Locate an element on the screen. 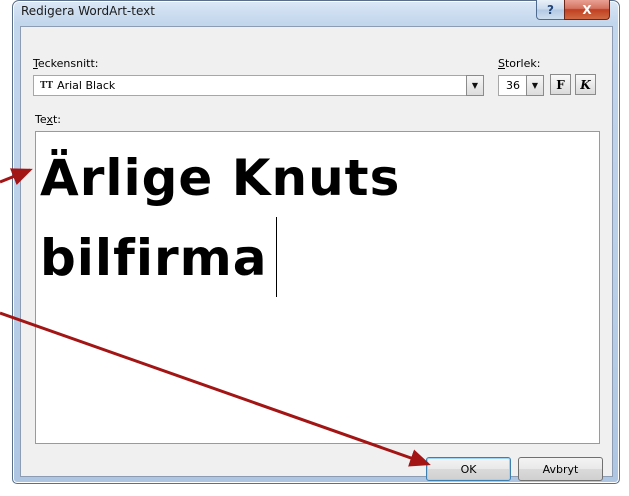  font-select: TT Arial Black ▼ is located at coordinates (258, 85).